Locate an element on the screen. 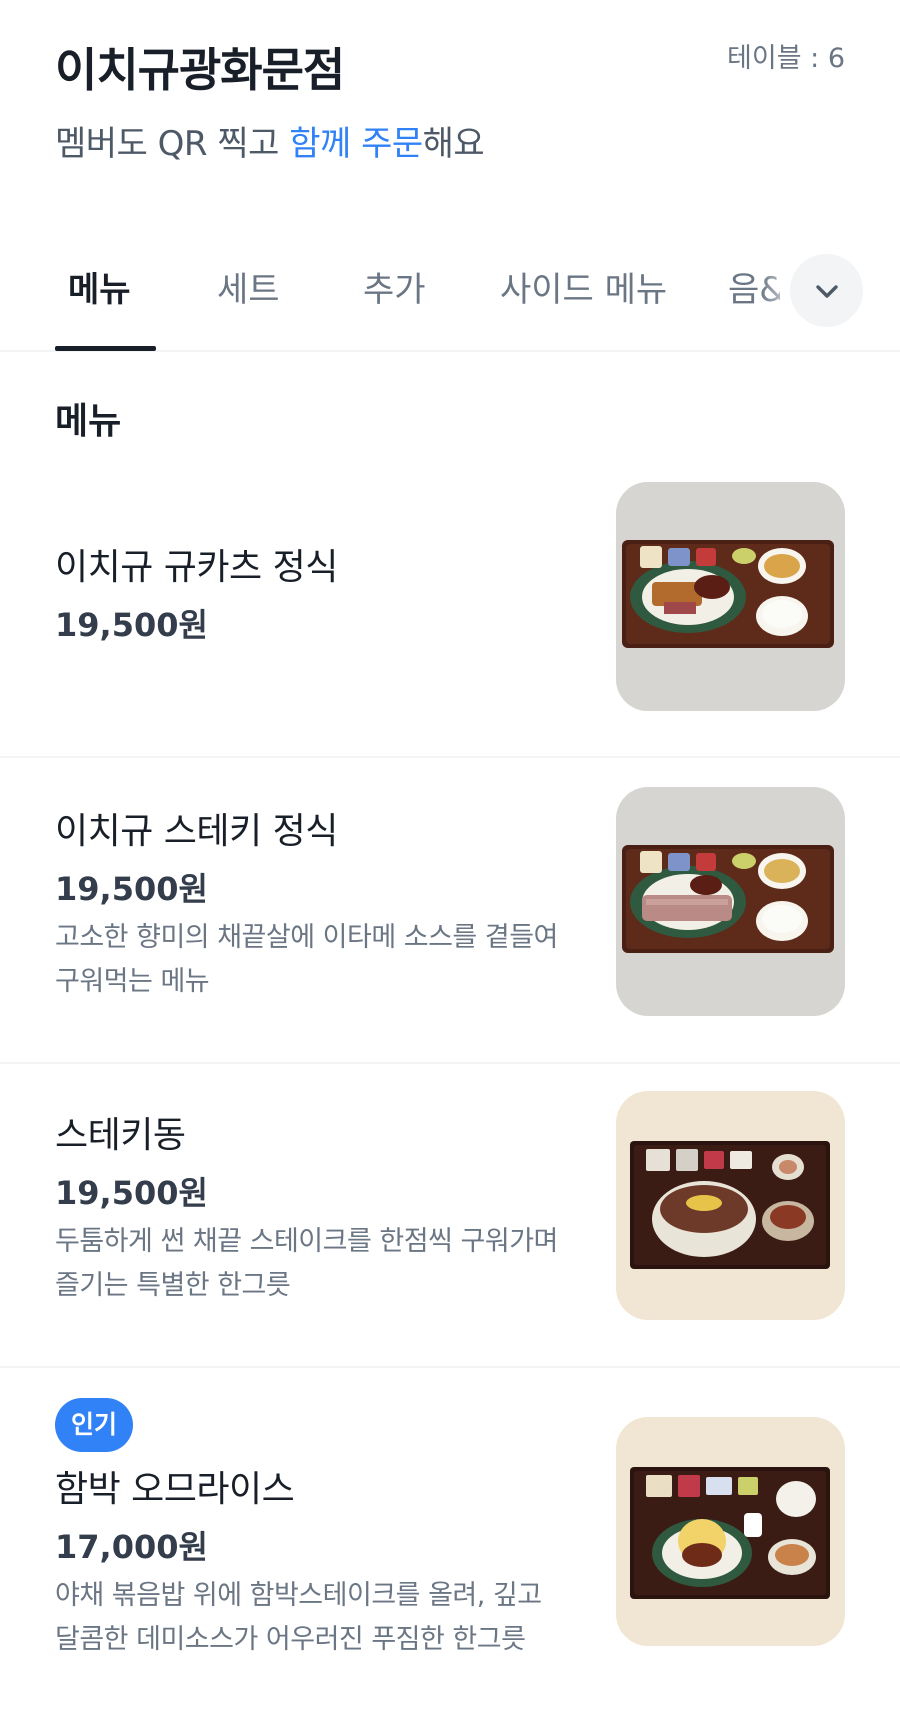 This screenshot has height=1712, width=900. subtitle: 멤버도 QR 찍고 함께 주문해요 is located at coordinates (270, 140).